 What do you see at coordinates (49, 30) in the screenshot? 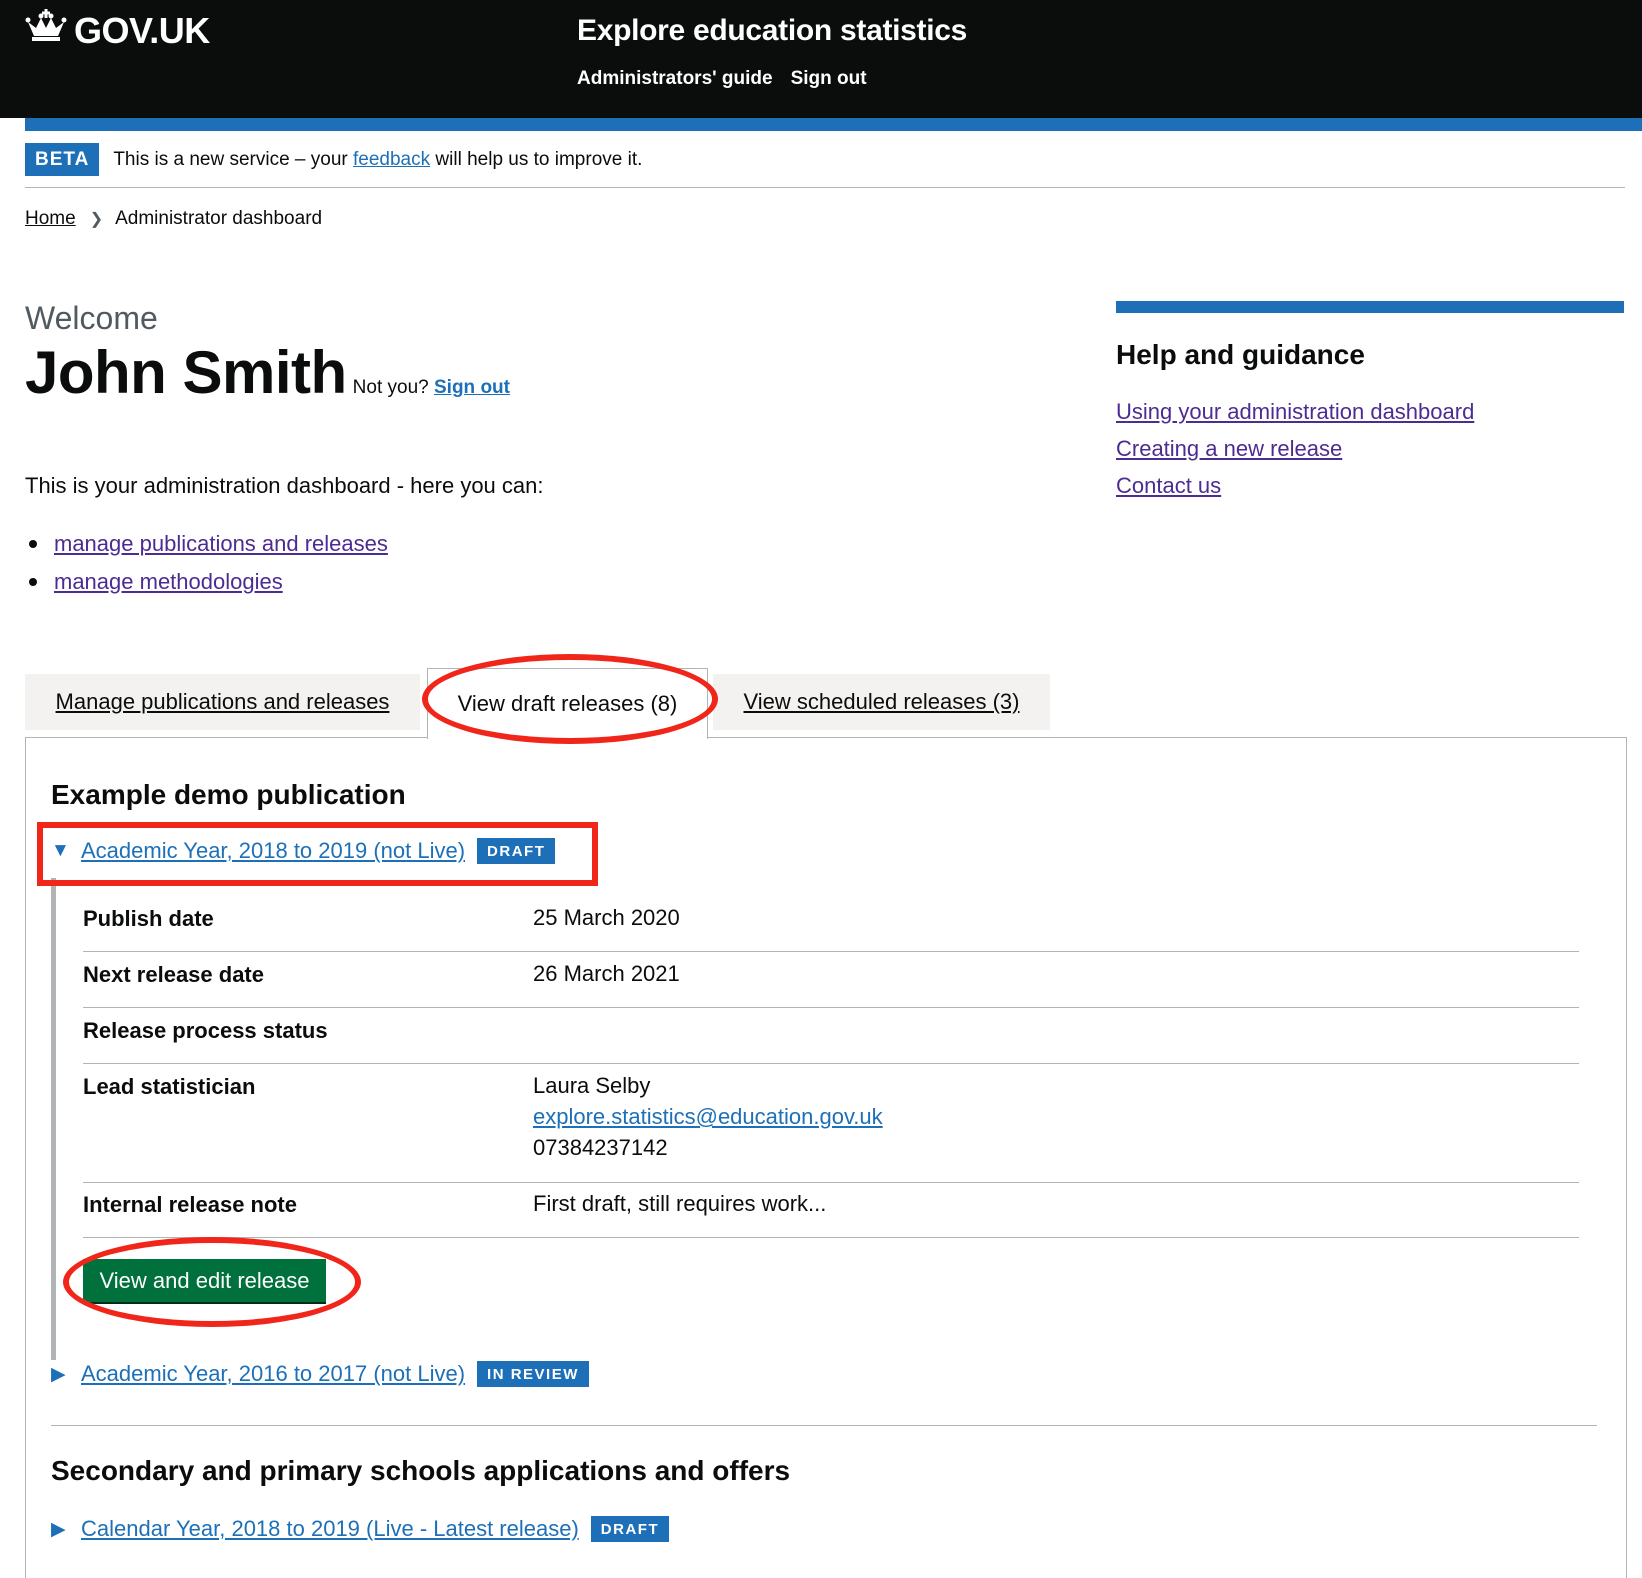
I see `crown-icon` at bounding box center [49, 30].